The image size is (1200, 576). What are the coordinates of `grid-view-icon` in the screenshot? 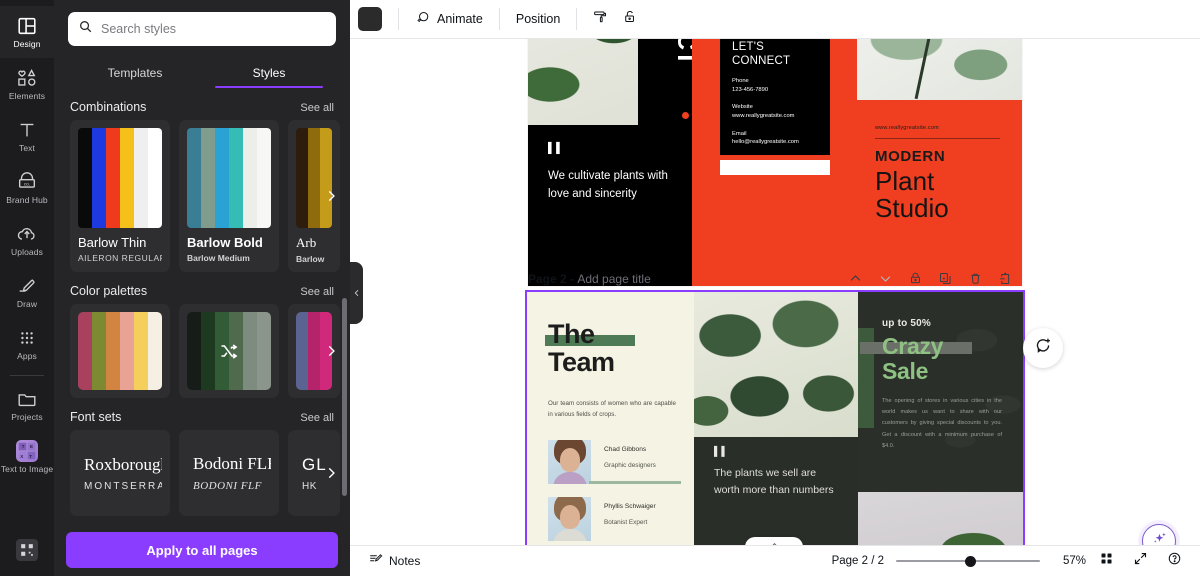 It's located at (1106, 561).